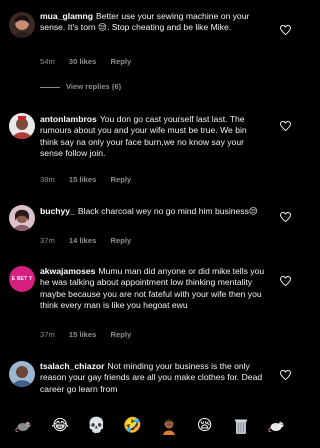  What do you see at coordinates (47, 61) in the screenshot?
I see `comment-time: 54m` at bounding box center [47, 61].